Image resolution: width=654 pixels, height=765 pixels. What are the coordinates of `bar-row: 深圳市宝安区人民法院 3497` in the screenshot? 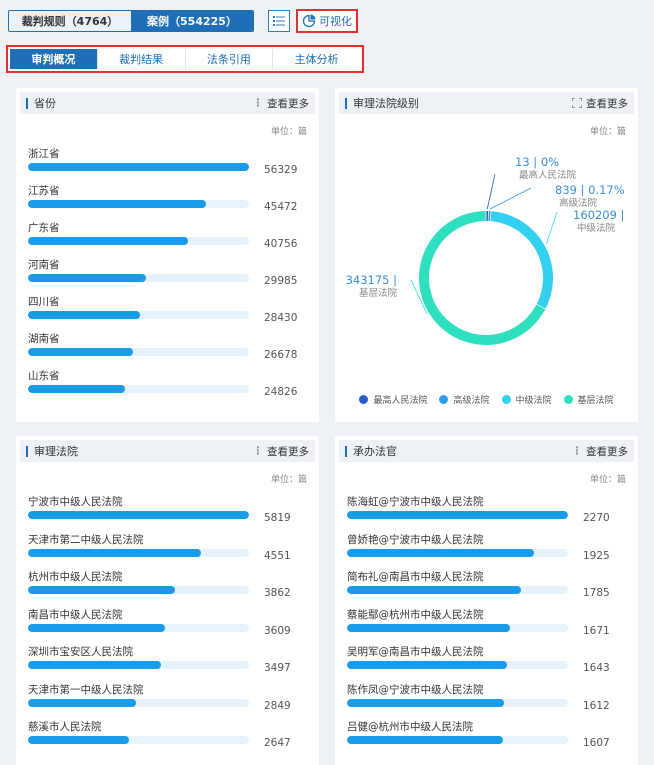 It's located at (167, 662).